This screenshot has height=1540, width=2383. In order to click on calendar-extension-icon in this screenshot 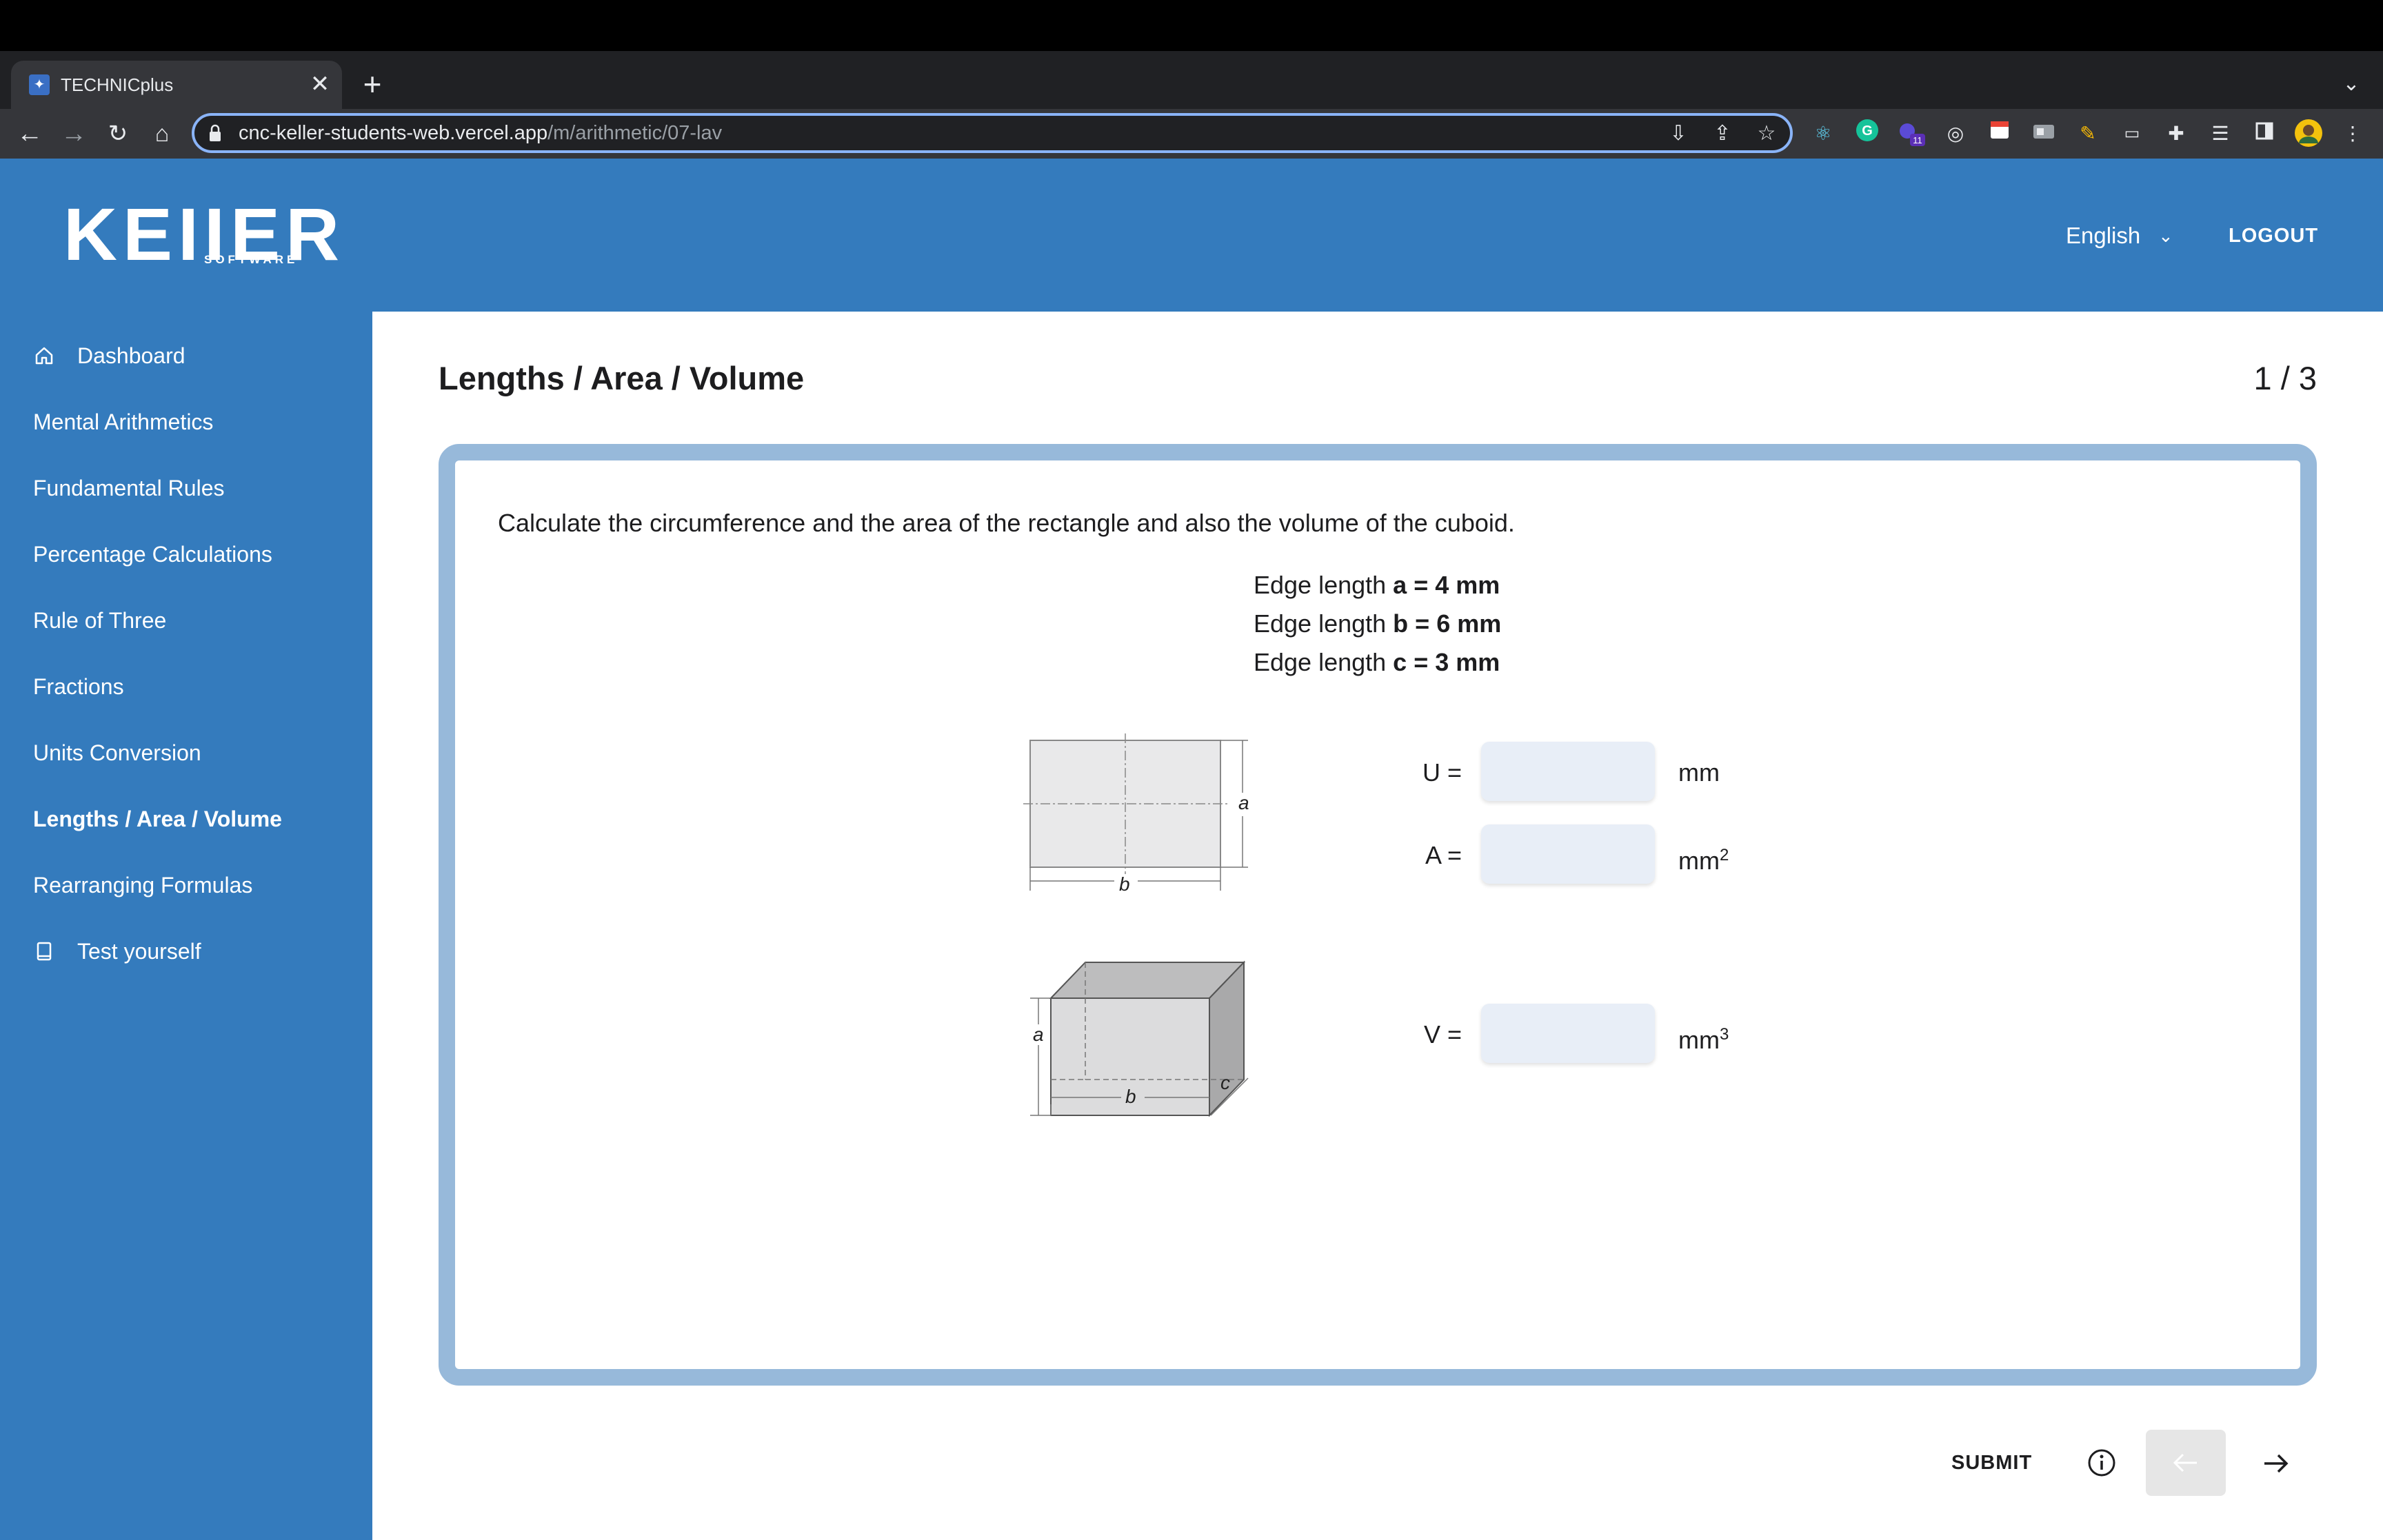, I will do `click(1999, 134)`.